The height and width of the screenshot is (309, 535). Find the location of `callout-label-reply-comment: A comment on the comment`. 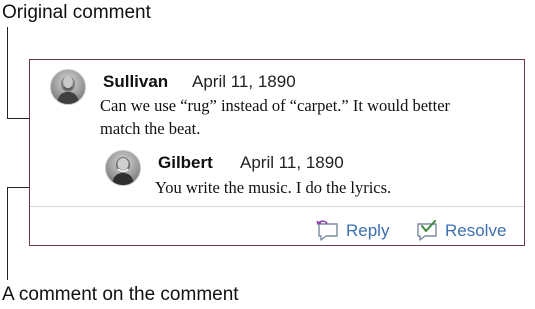

callout-label-reply-comment: A comment on the comment is located at coordinates (120, 294).